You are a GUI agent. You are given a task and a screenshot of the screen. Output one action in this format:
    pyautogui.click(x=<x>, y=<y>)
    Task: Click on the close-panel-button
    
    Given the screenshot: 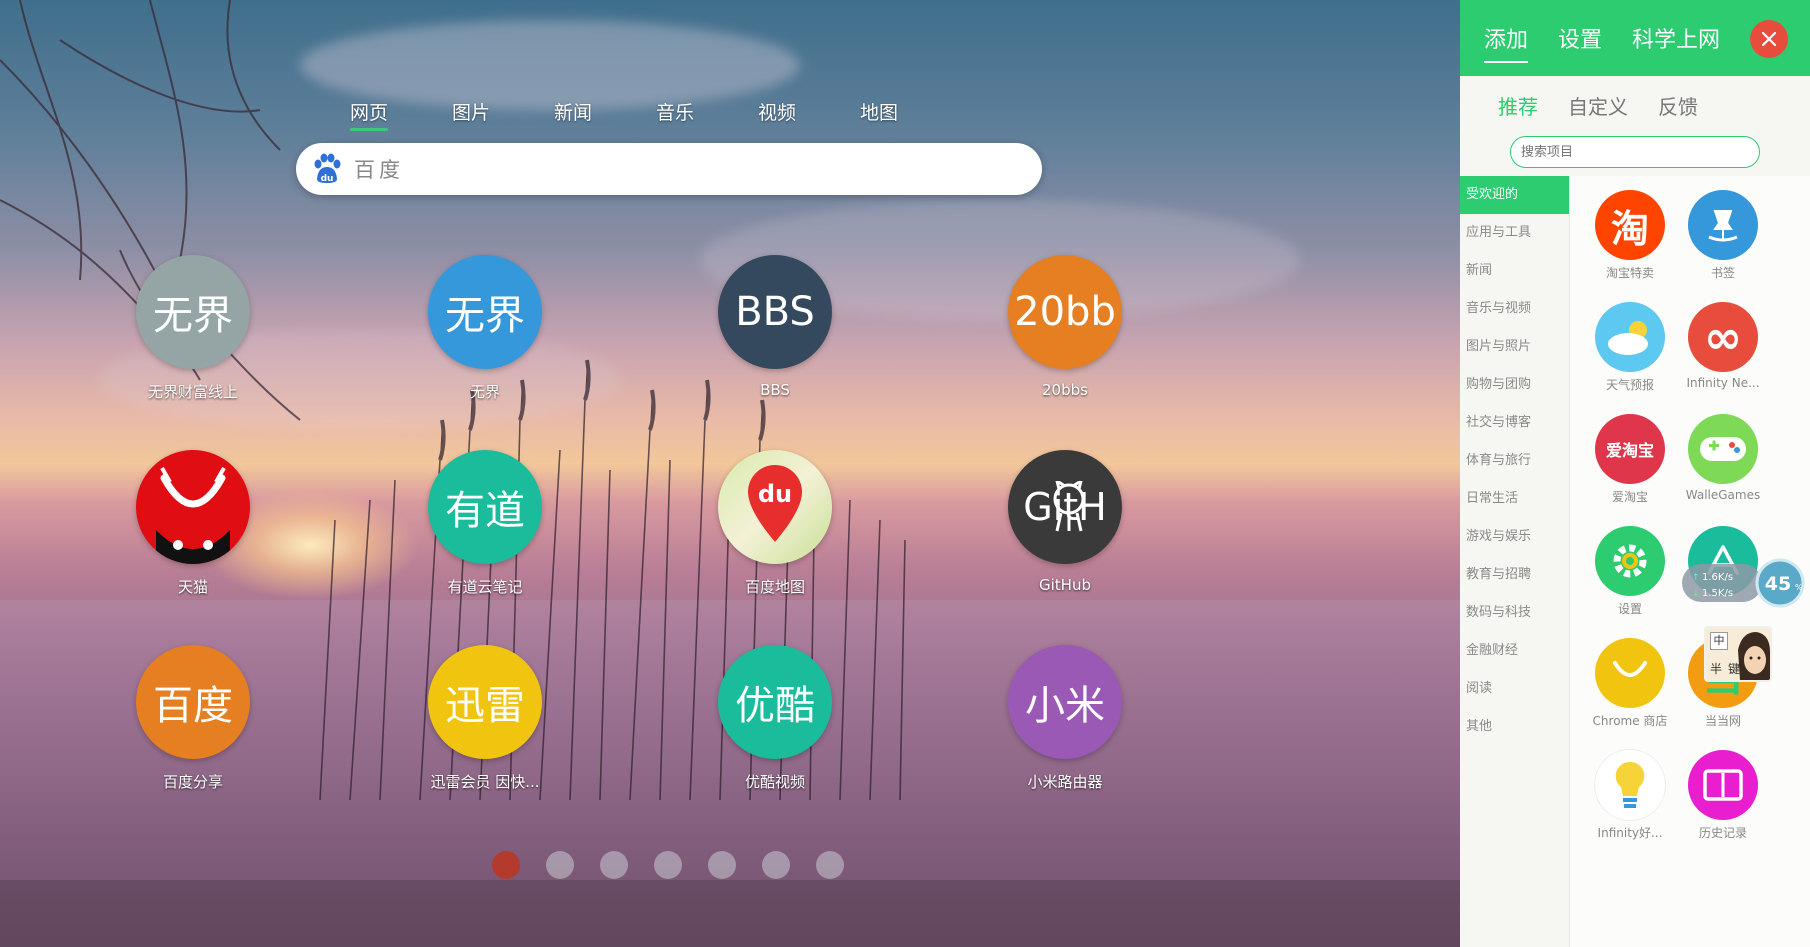 What is the action you would take?
    pyautogui.click(x=1769, y=39)
    